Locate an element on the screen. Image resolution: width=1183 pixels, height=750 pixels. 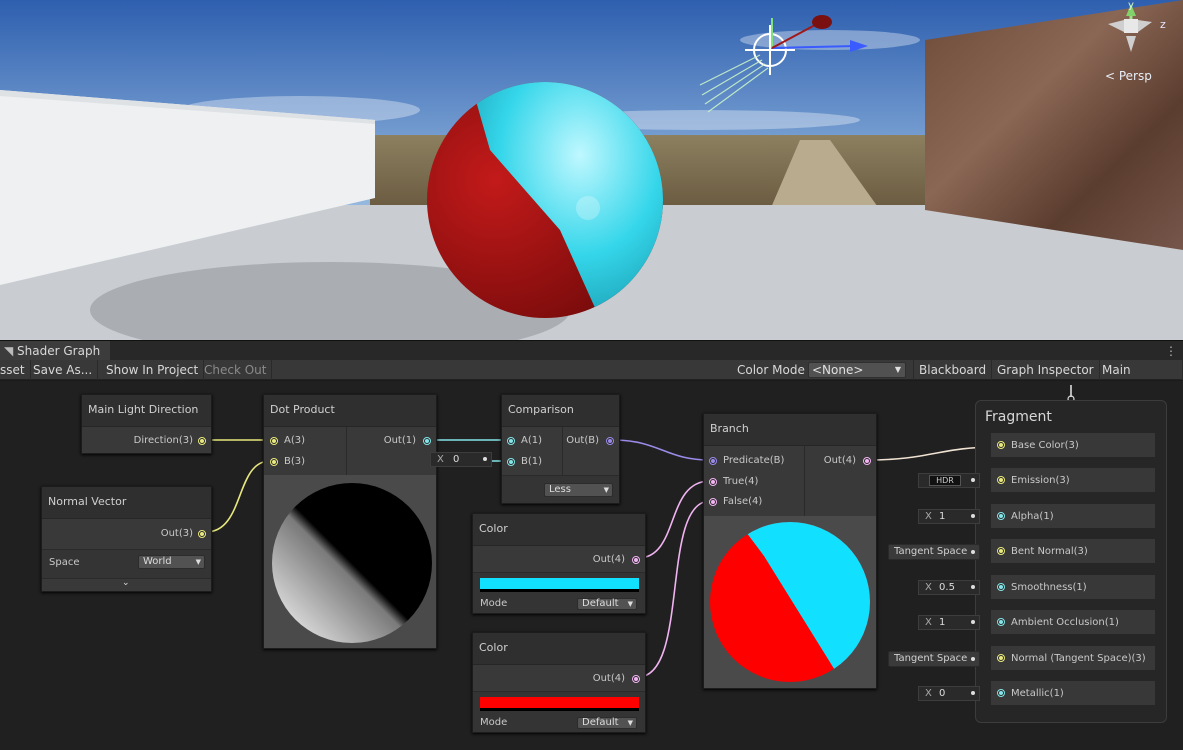
base-color-slot: Base Color(3) is located at coordinates (1073, 445).